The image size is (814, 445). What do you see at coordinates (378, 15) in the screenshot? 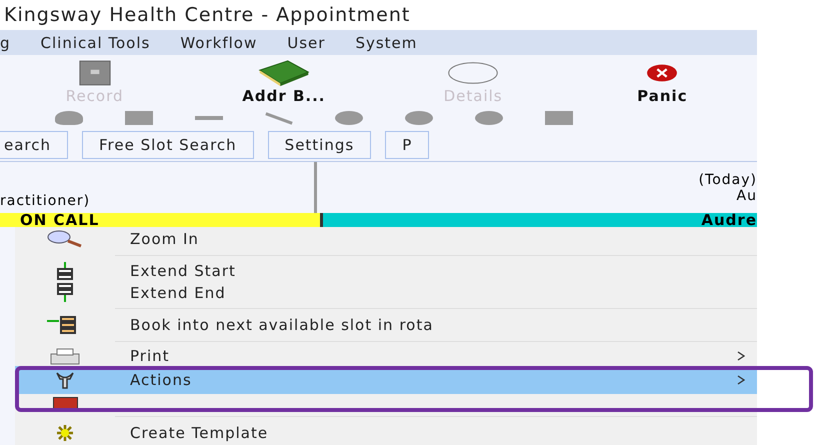
I see `window-title: Kingsway Health Centre - Appointment` at bounding box center [378, 15].